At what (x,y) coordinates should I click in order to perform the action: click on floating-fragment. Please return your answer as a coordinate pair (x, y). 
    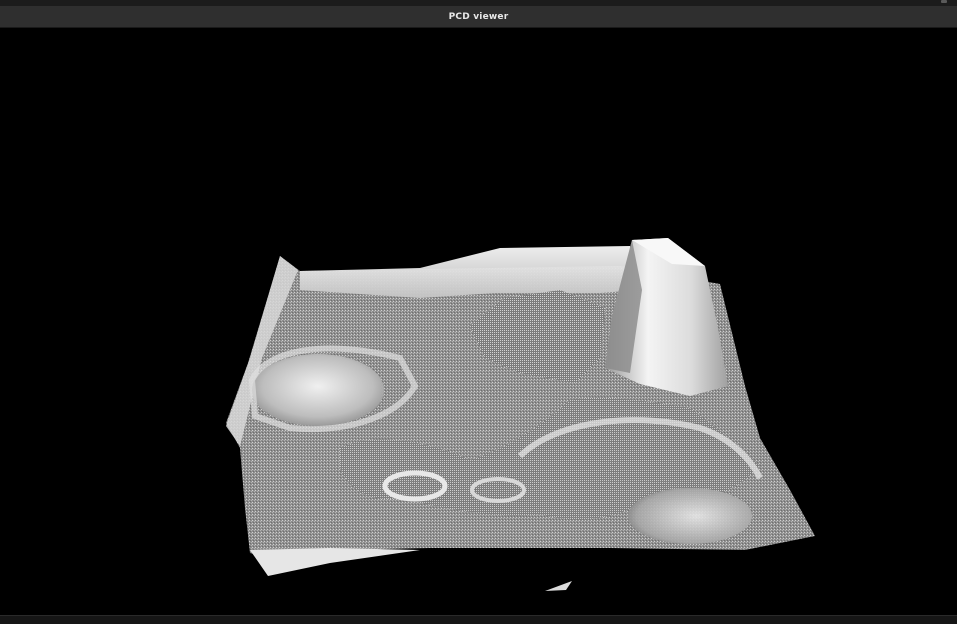
    Looking at the image, I should click on (558, 586).